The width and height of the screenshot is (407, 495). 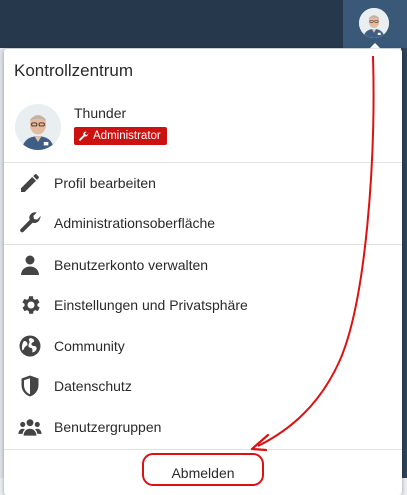 What do you see at coordinates (38, 127) in the screenshot?
I see `profile-avatar` at bounding box center [38, 127].